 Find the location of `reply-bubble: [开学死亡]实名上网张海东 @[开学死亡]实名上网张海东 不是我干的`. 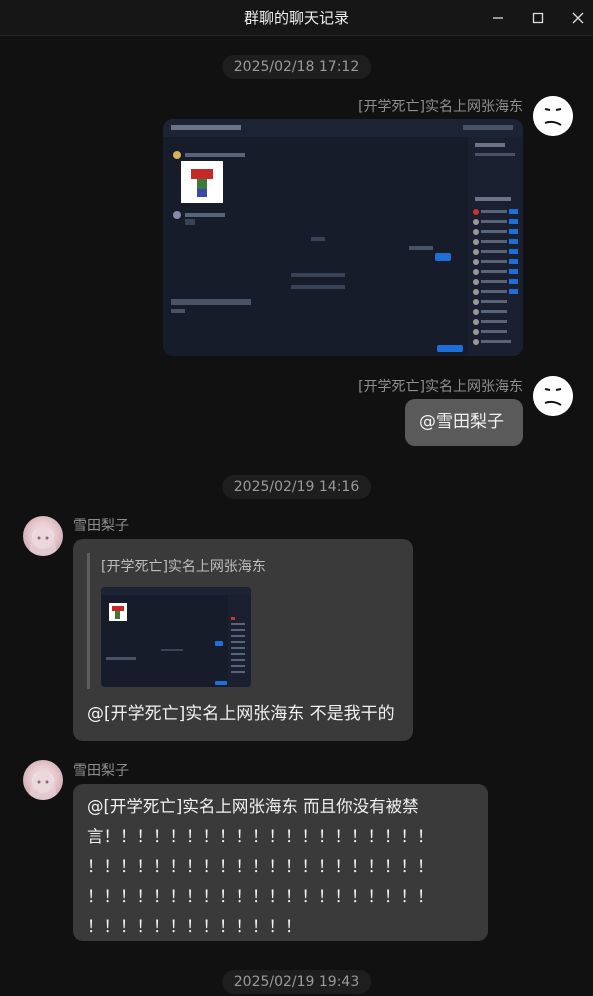

reply-bubble: [开学死亡]实名上网张海东 @[开学死亡]实名上网张海东 不是我干的 is located at coordinates (243, 640).